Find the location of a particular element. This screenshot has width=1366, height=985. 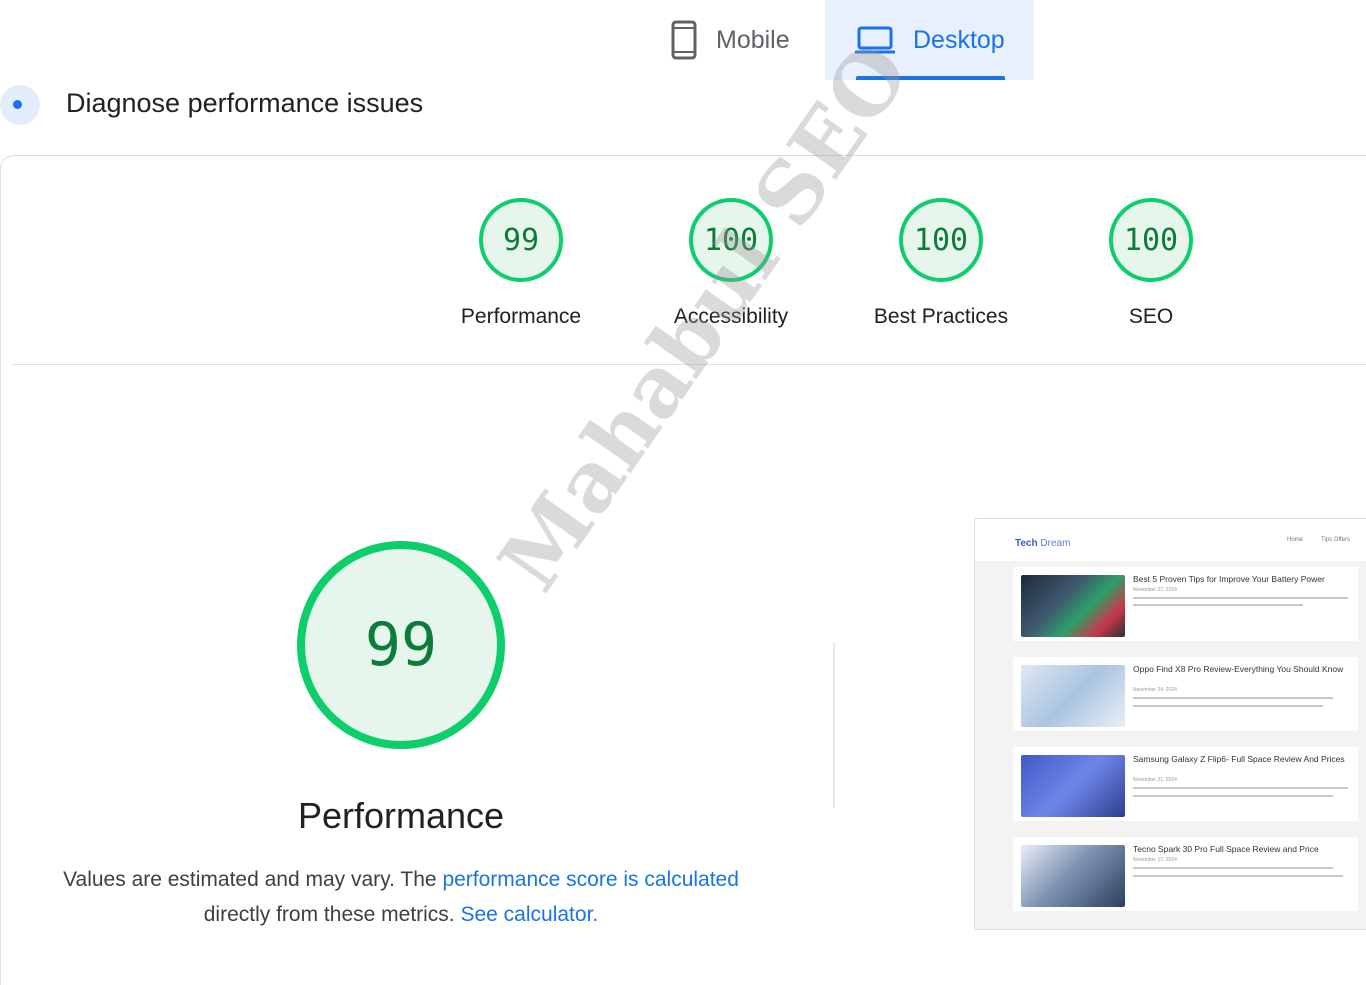

gauge-seo: 100 SEO is located at coordinates (1151, 263).